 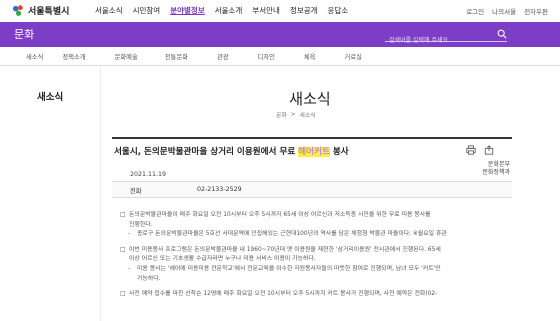 What do you see at coordinates (475, 11) in the screenshot?
I see `login-link: 로그인` at bounding box center [475, 11].